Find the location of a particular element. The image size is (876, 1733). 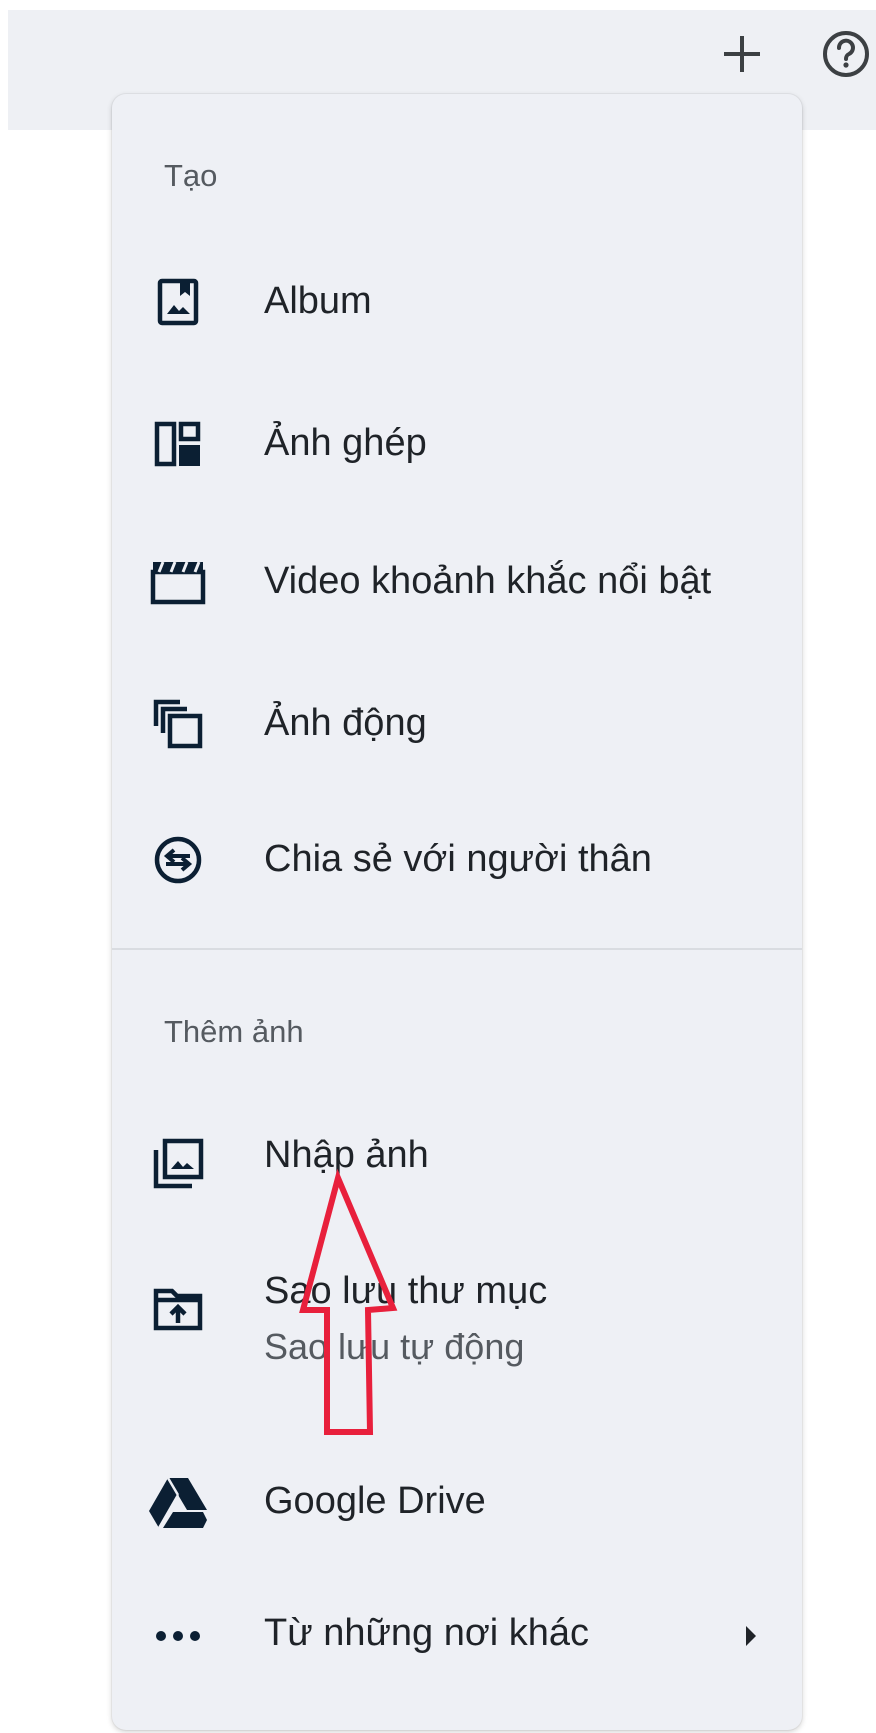

menu-item-animation: Ảnh động is located at coordinates (457, 724).